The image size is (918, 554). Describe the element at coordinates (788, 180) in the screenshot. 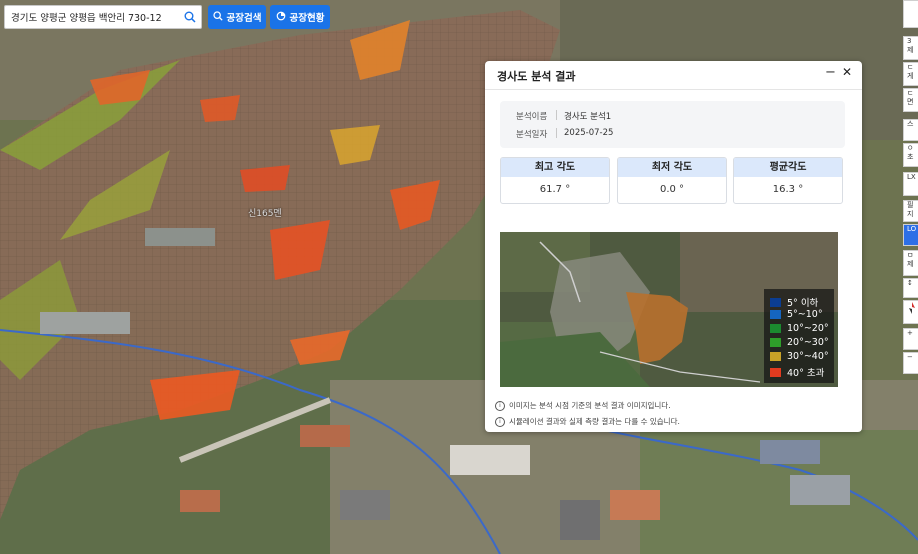

I see `stat-avg-angle: 평균각도 16.3 °` at that location.